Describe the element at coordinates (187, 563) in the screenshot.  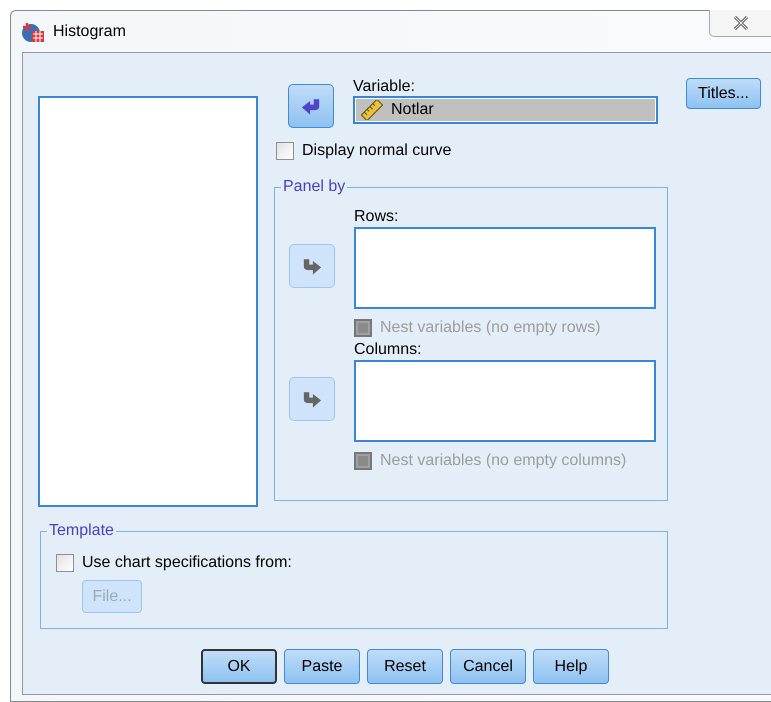
I see `checkbox-label: Use chart specifications from:` at that location.